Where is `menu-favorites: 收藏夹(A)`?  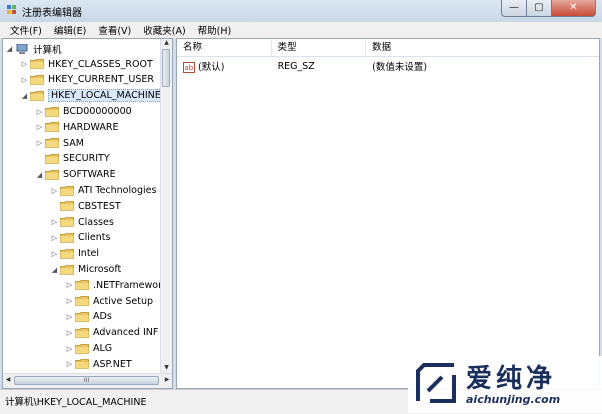
menu-favorites: 收藏夹(A) is located at coordinates (164, 30).